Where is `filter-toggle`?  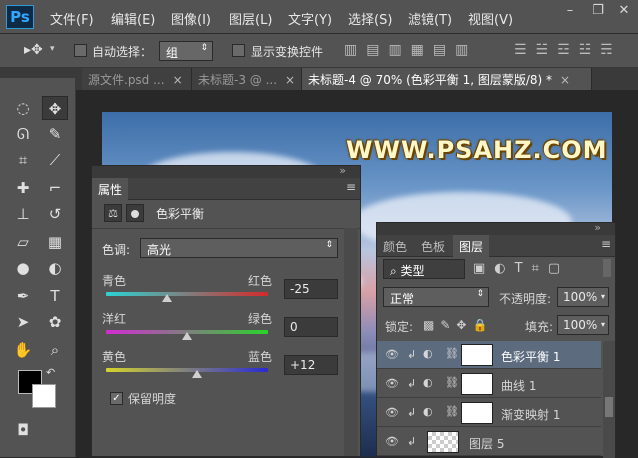 filter-toggle is located at coordinates (607, 268).